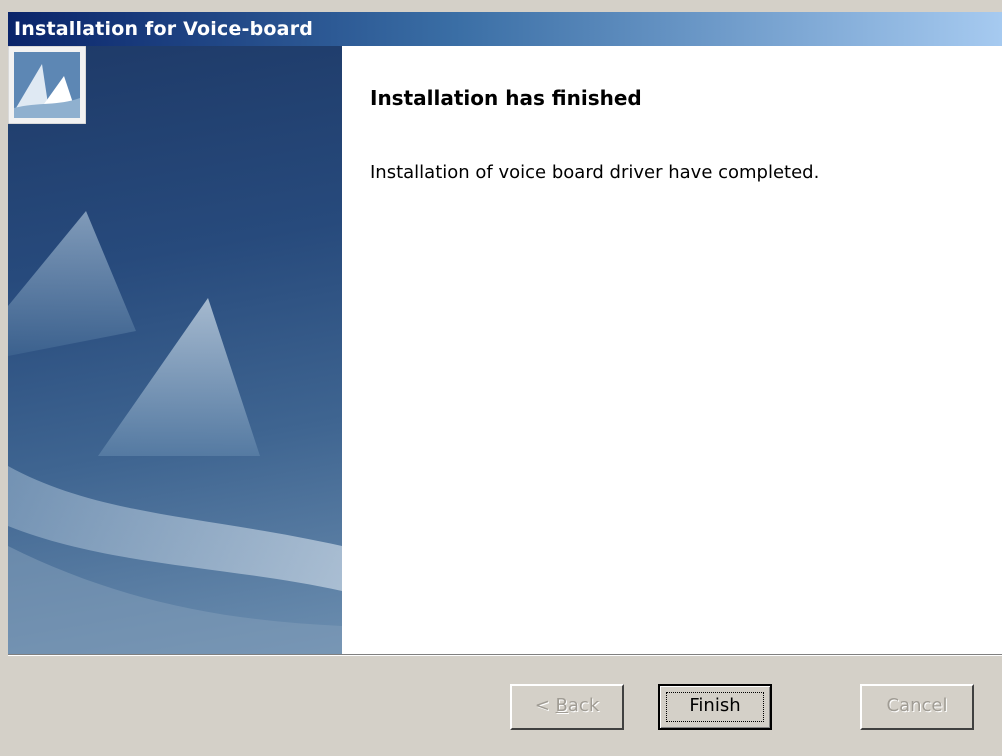  What do you see at coordinates (505, 29) in the screenshot?
I see `title-bar: Installation for Voice-board` at bounding box center [505, 29].